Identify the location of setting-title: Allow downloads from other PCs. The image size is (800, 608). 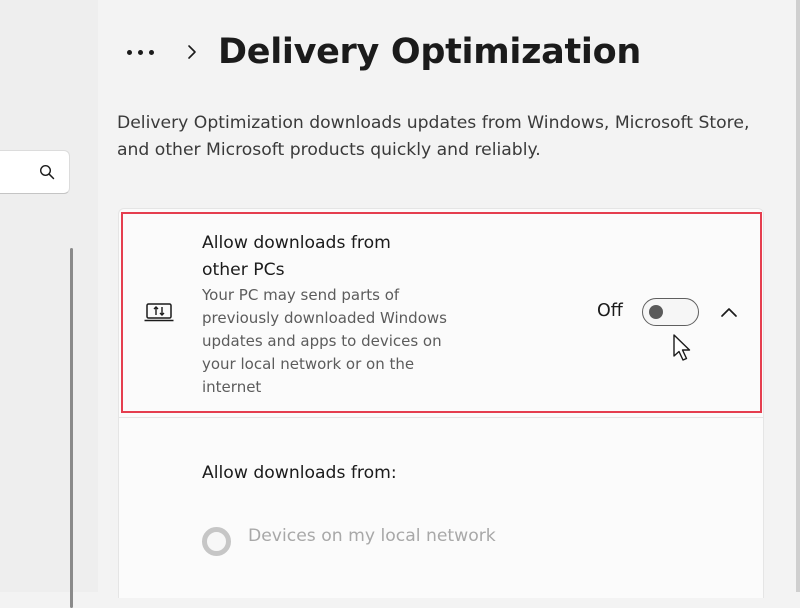
(296, 256).